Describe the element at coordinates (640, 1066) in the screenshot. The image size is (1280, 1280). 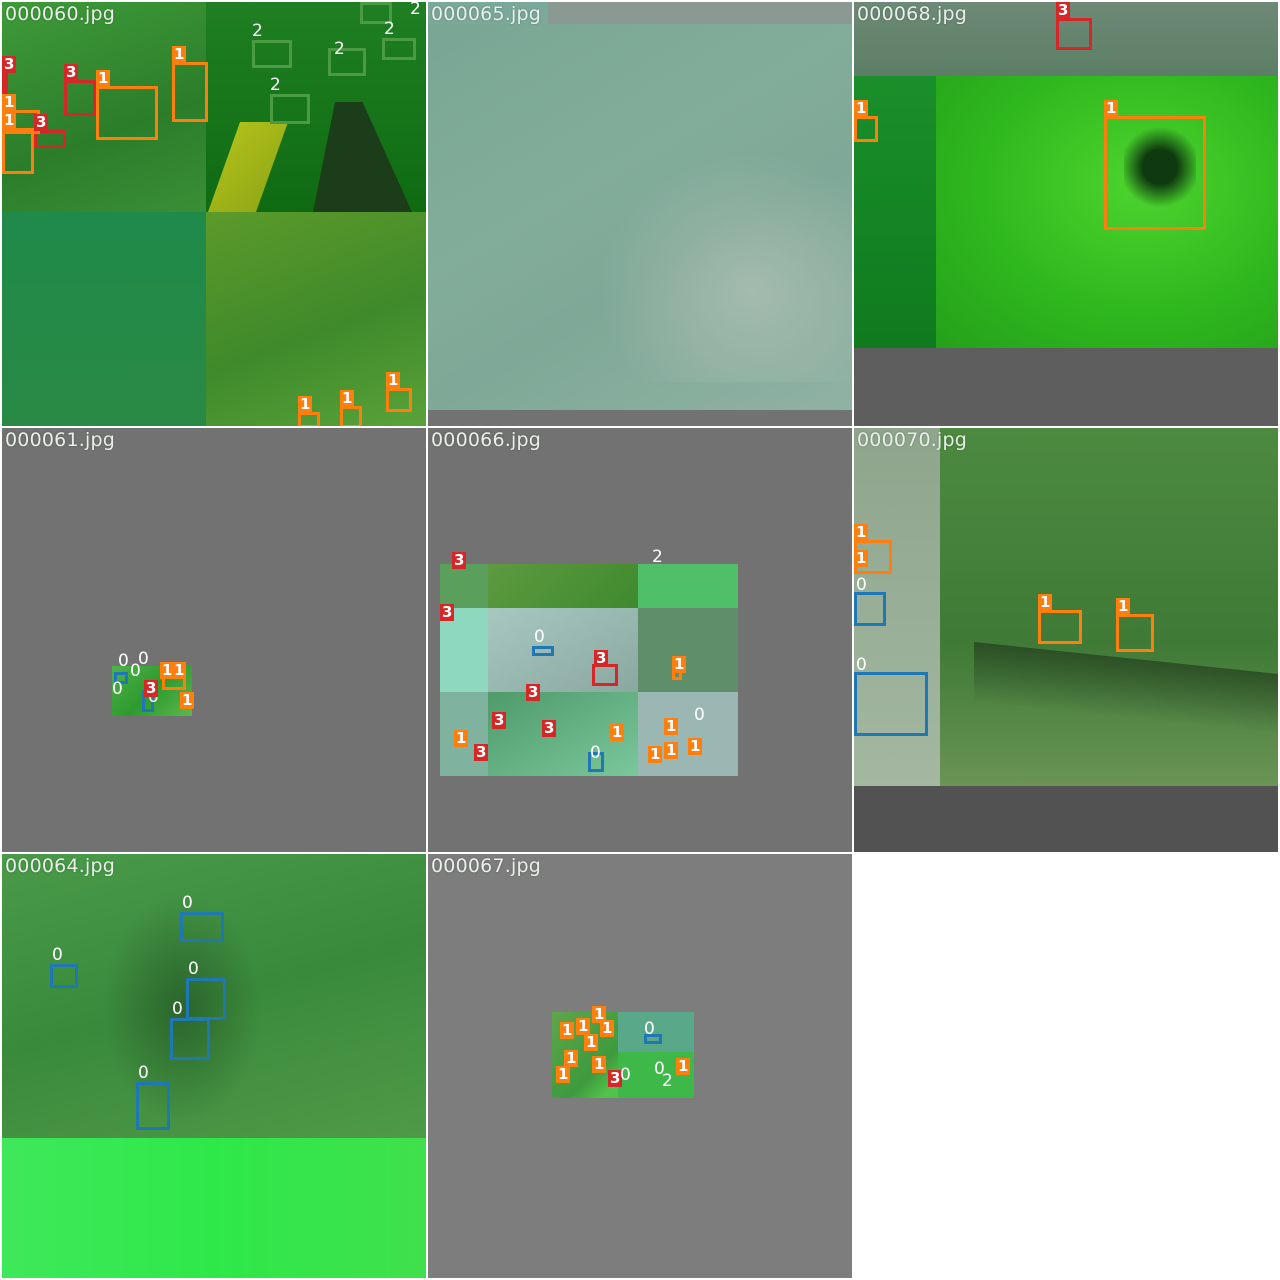
I see `tile-000067: 1 1 1 1 1 1 1 1 3 0 0 0 2 1 000067.jpg` at that location.